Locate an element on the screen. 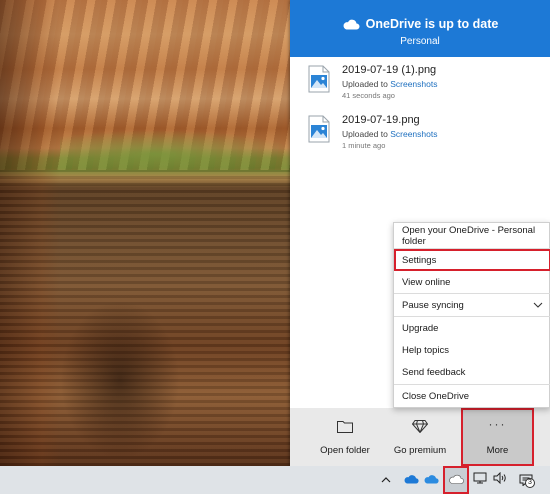 Image resolution: width=550 pixels, height=494 pixels. wallpaper-moss is located at coordinates (180, 150).